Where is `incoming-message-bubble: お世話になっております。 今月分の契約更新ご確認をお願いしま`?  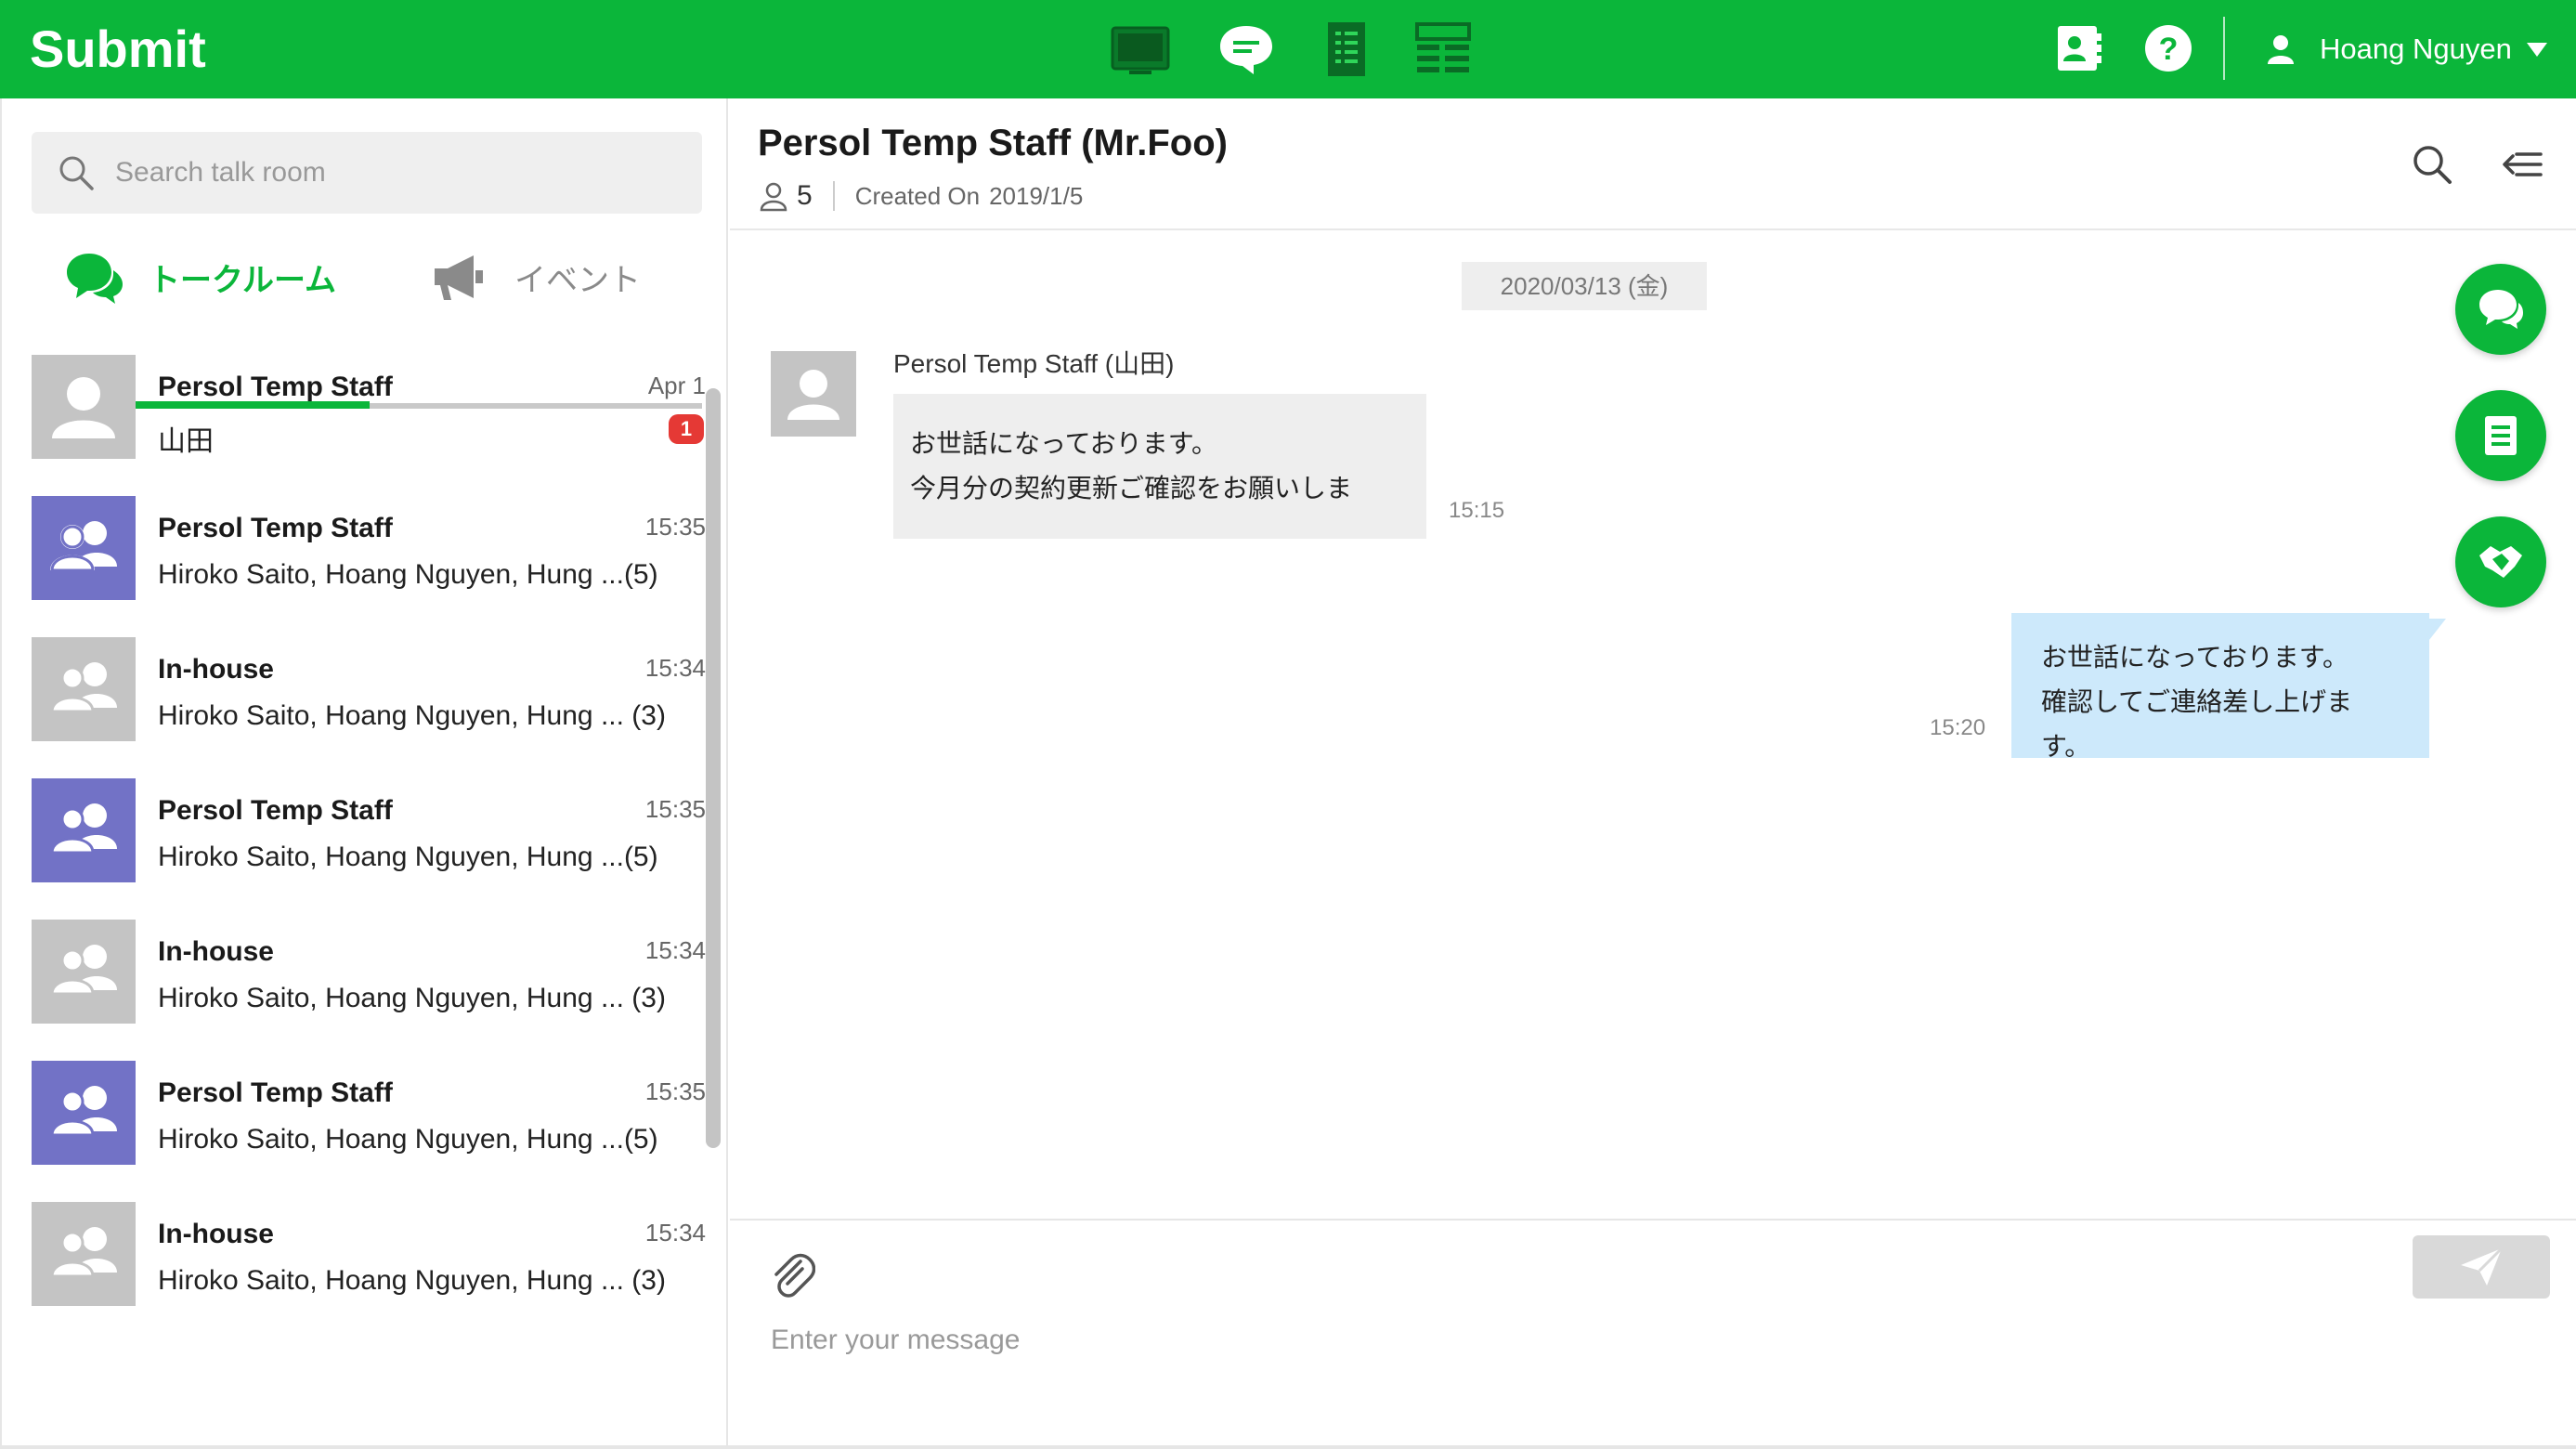 incoming-message-bubble: お世話になっております。 今月分の契約更新ご確認をお願いしま is located at coordinates (1160, 466).